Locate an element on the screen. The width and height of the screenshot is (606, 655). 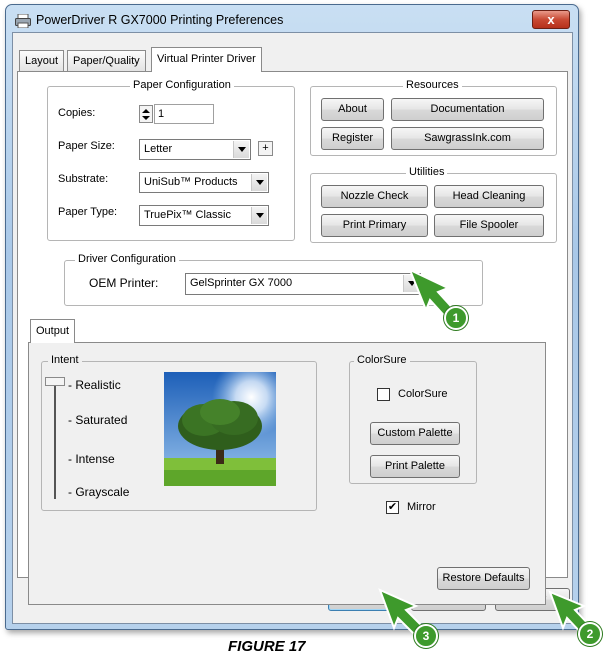
paper-size-label: Paper Size: is located at coordinates (86, 146).